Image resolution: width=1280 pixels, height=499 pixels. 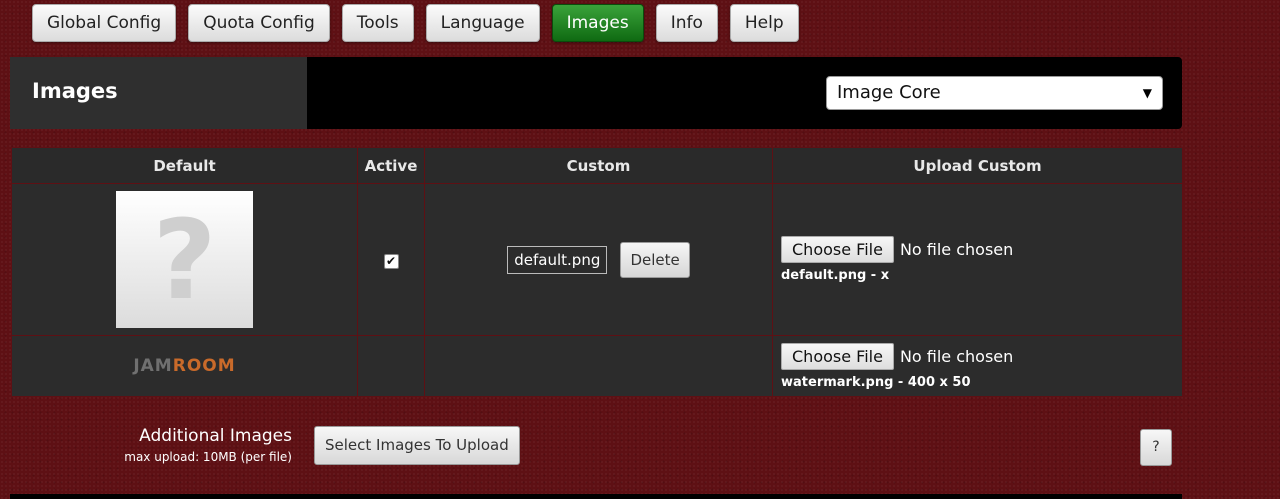 I want to click on additional-images-title: Additional Images, so click(x=215, y=436).